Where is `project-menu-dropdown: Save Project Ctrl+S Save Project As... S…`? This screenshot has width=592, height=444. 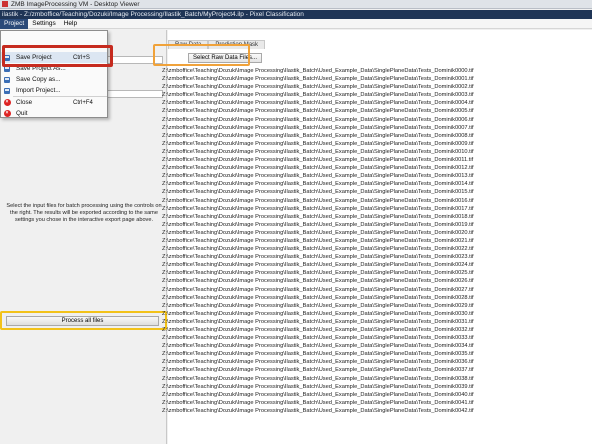 project-menu-dropdown: Save Project Ctrl+S Save Project As... S… is located at coordinates (54, 74).